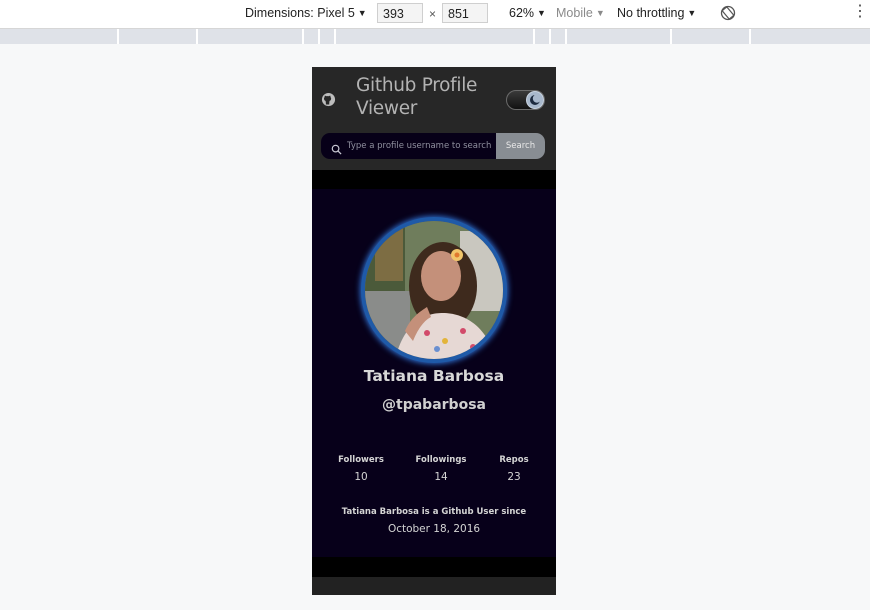 This screenshot has width=870, height=610. What do you see at coordinates (435, 36) in the screenshot?
I see `media-query-ruler` at bounding box center [435, 36].